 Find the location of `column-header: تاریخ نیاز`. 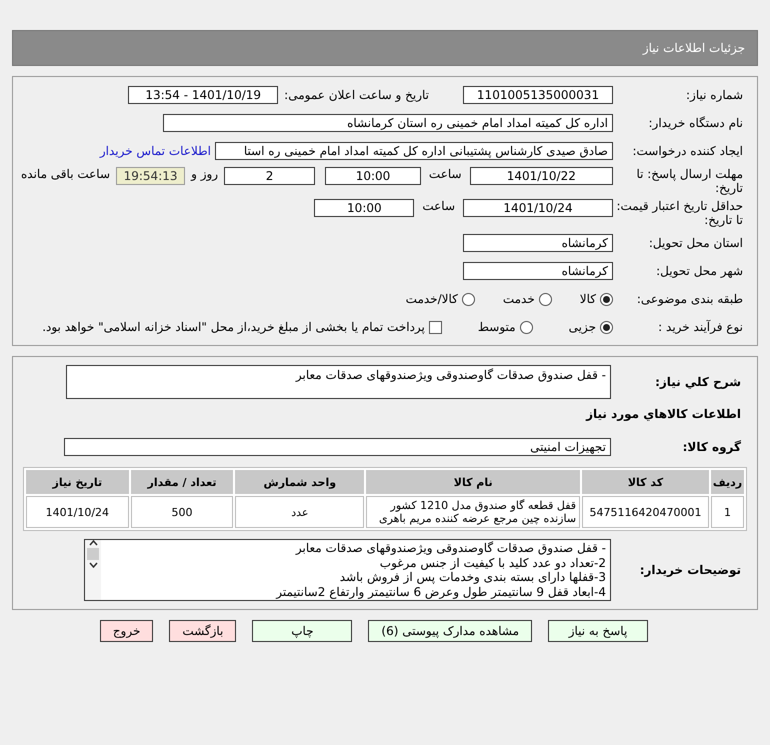

column-header: تاریخ نیاز is located at coordinates (77, 482).